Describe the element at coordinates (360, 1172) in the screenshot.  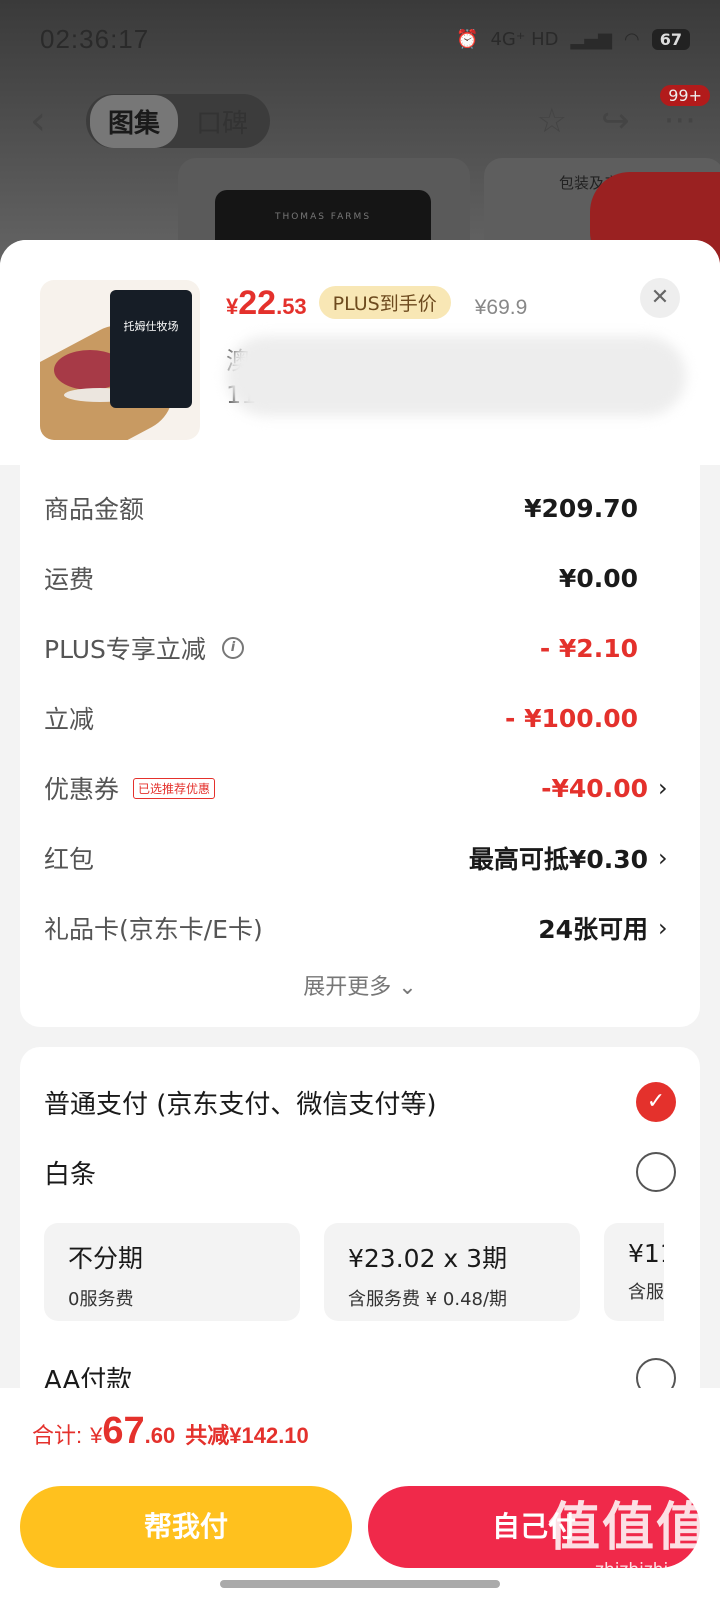
I see `payment-option-baitiao: 白条` at that location.